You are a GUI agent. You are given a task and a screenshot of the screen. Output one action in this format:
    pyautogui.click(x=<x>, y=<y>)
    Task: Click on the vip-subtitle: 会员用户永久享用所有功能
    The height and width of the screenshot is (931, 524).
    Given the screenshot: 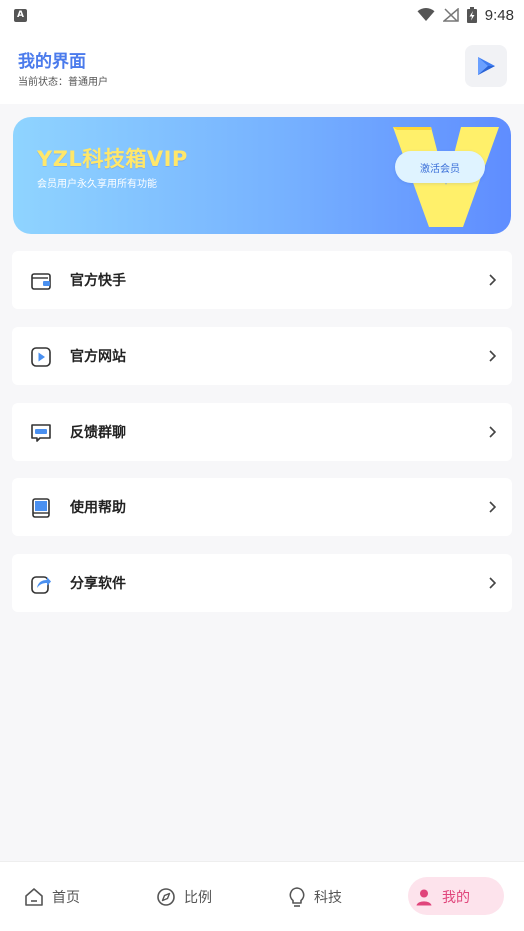 What is the action you would take?
    pyautogui.click(x=97, y=184)
    